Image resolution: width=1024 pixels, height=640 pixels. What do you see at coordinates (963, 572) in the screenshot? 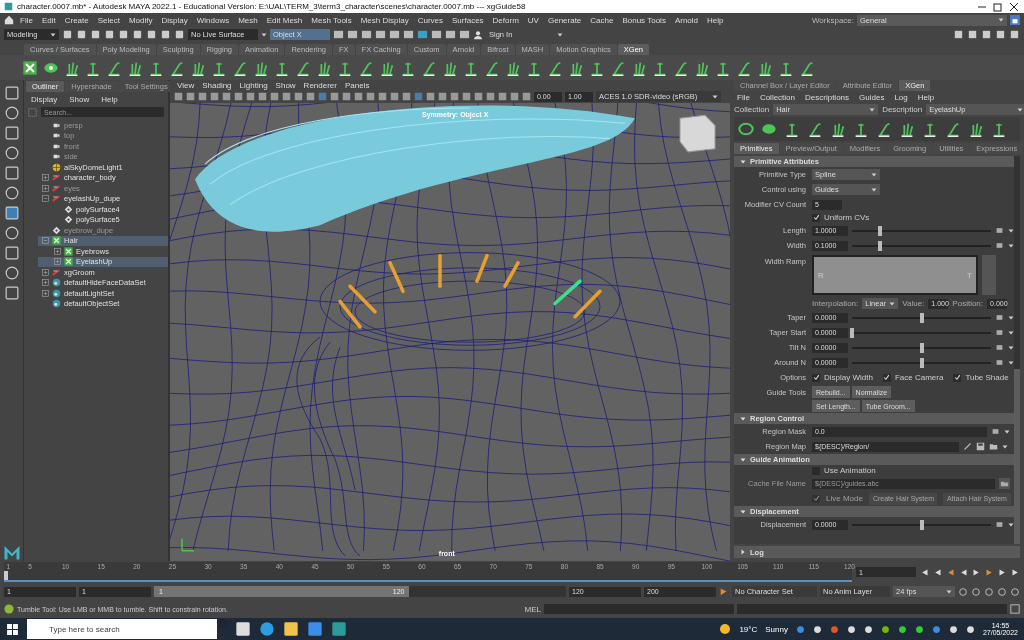
I see `play-back-icon` at bounding box center [963, 572].